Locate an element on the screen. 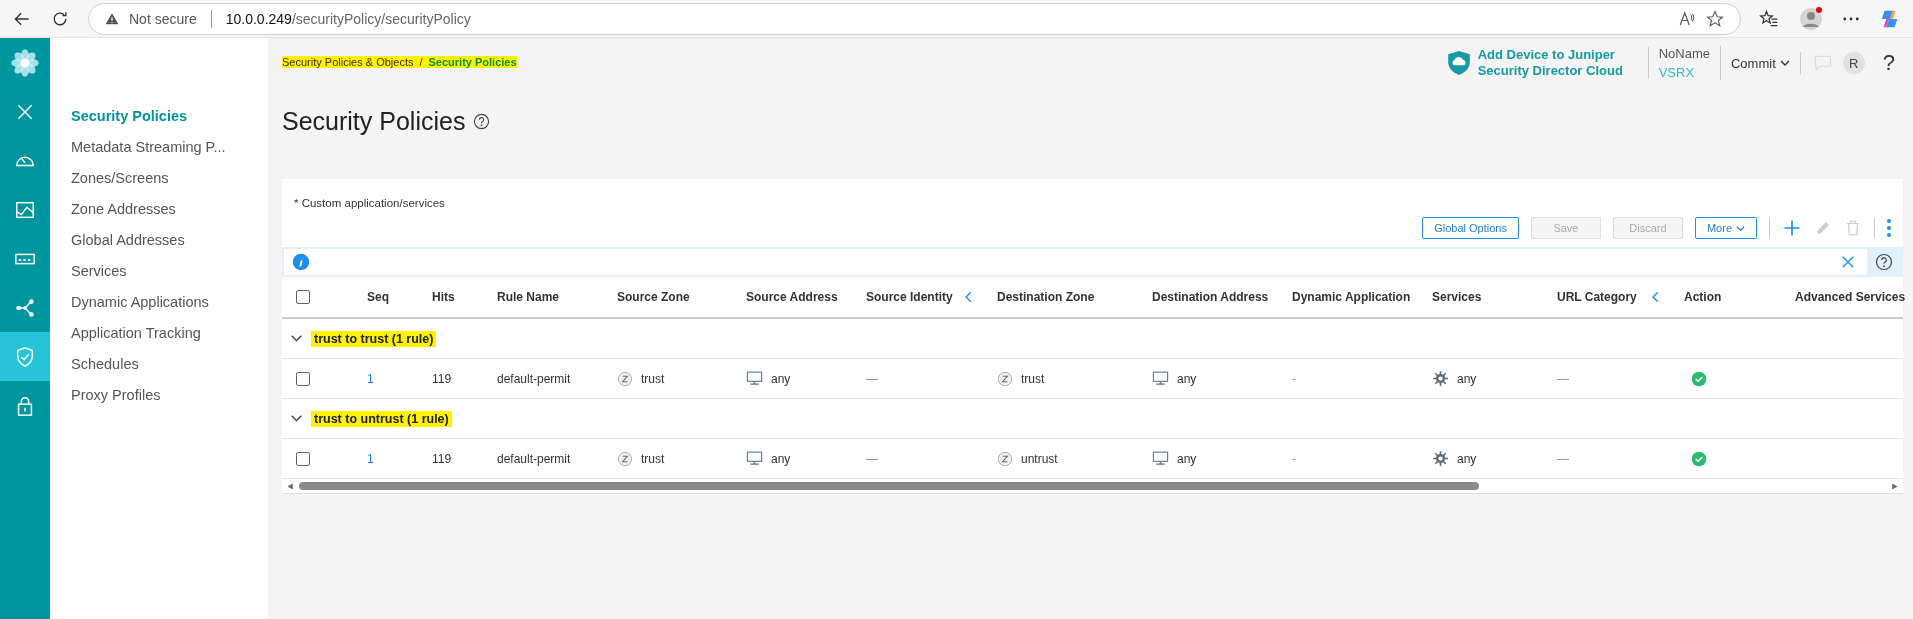 The width and height of the screenshot is (1913, 619). shield-icon is located at coordinates (25, 356).